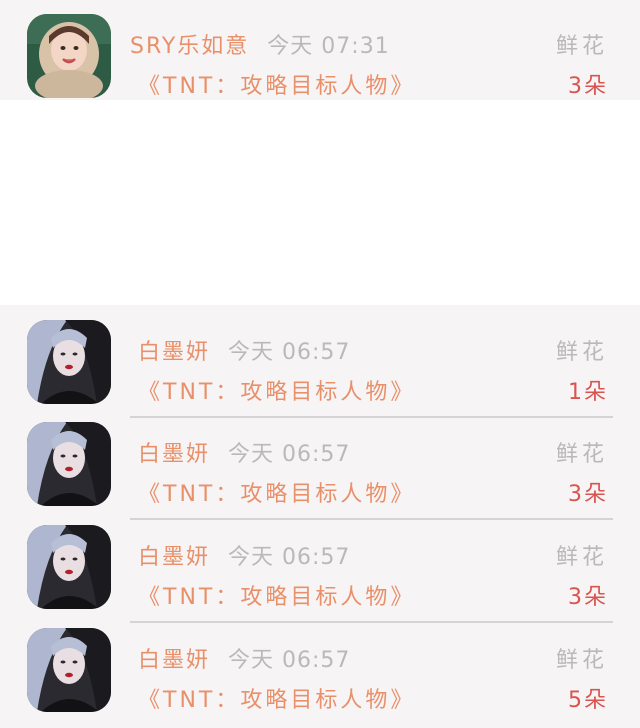 Image resolution: width=640 pixels, height=728 pixels. Describe the element at coordinates (320, 678) in the screenshot. I see `gift-record-row: 白墨妍 今天 06:57 《TNT：攻略目标人物》 鲜花 5朵` at that location.